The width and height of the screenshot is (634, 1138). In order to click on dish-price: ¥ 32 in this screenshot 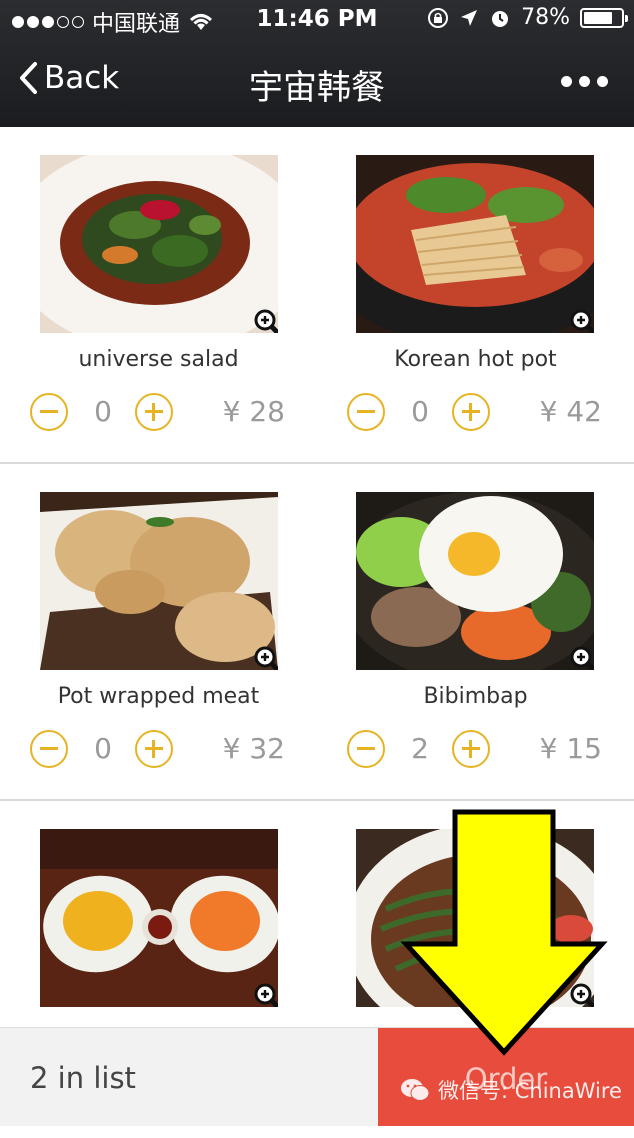, I will do `click(253, 748)`.